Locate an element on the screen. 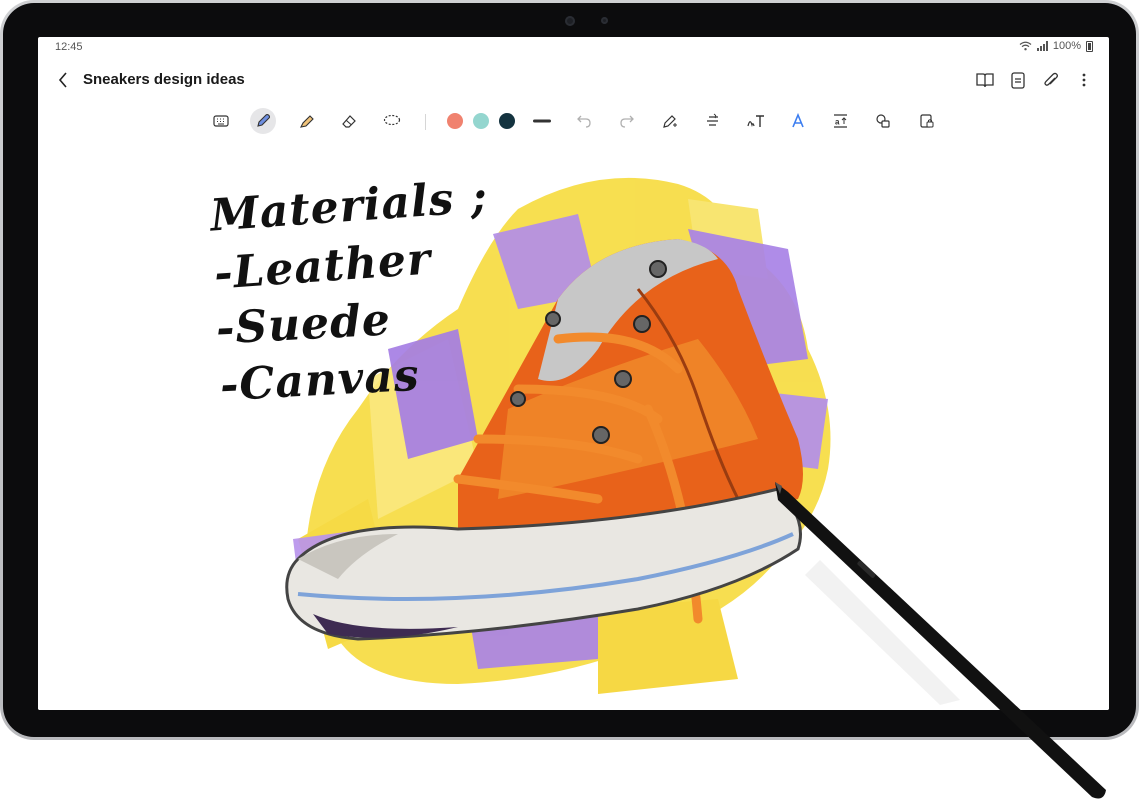 This screenshot has height=808, width=1139. pen-body is located at coordinates (940, 640).